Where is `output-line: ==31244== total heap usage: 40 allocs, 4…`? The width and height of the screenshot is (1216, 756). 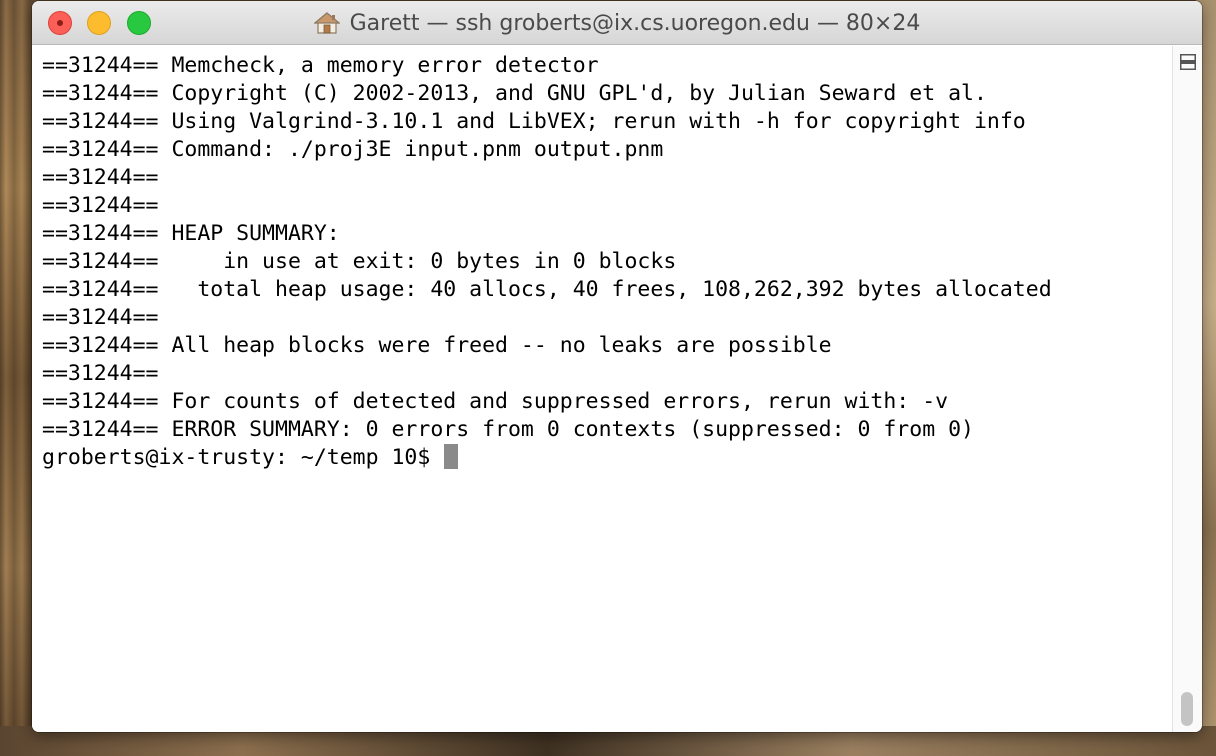
output-line: ==31244== total heap usage: 40 allocs, 4… is located at coordinates (547, 289).